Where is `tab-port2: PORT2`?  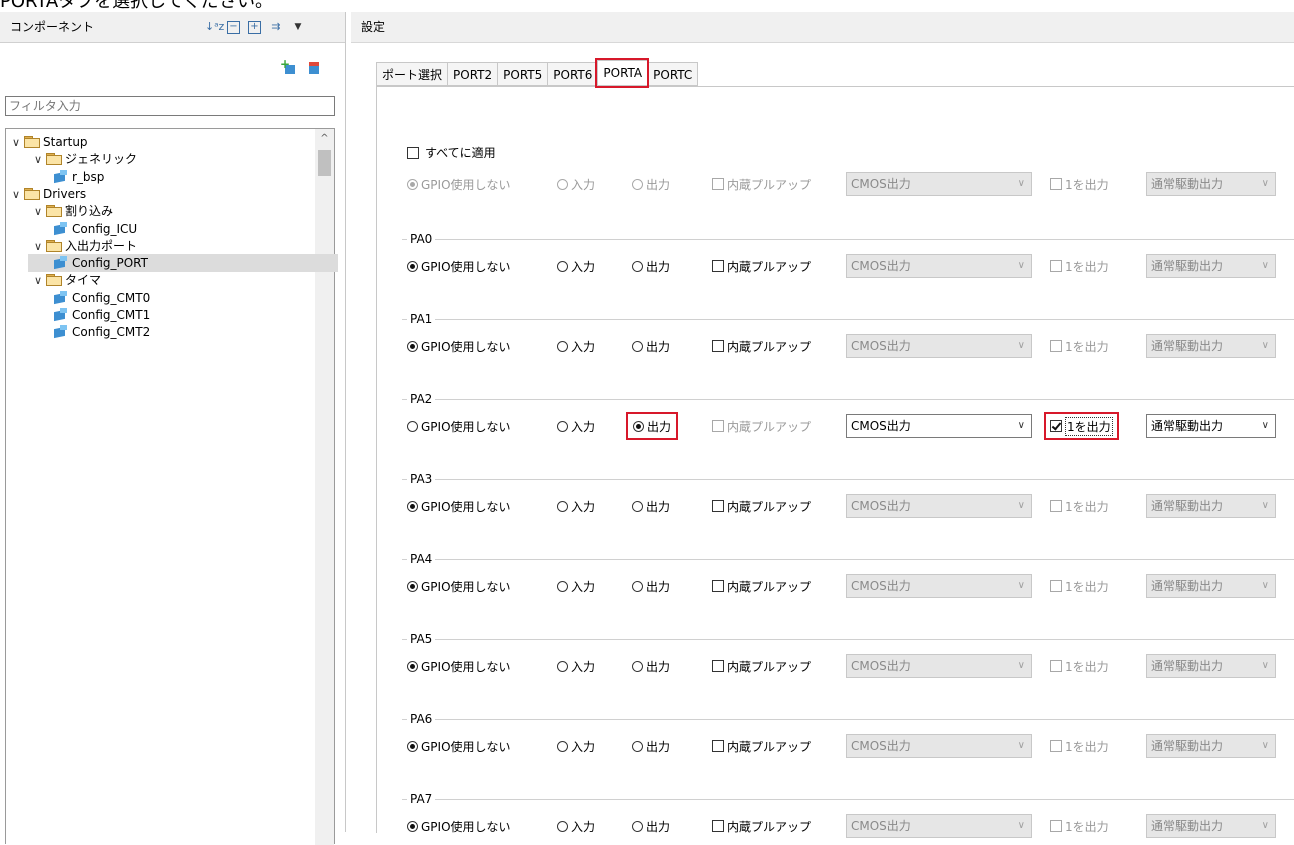 tab-port2: PORT2 is located at coordinates (472, 74).